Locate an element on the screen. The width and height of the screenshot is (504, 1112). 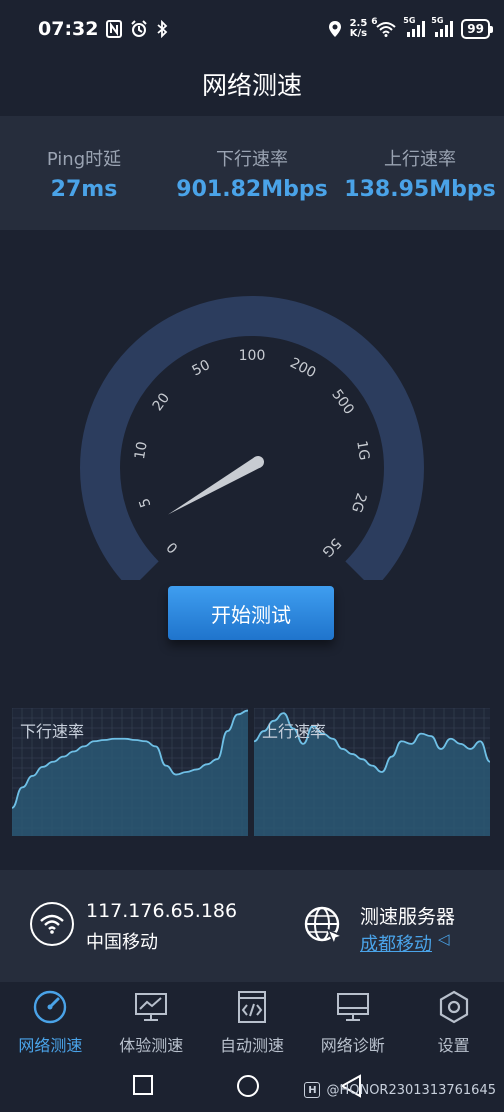
nav-item-settings: 设置 is located at coordinates (453, 1022).